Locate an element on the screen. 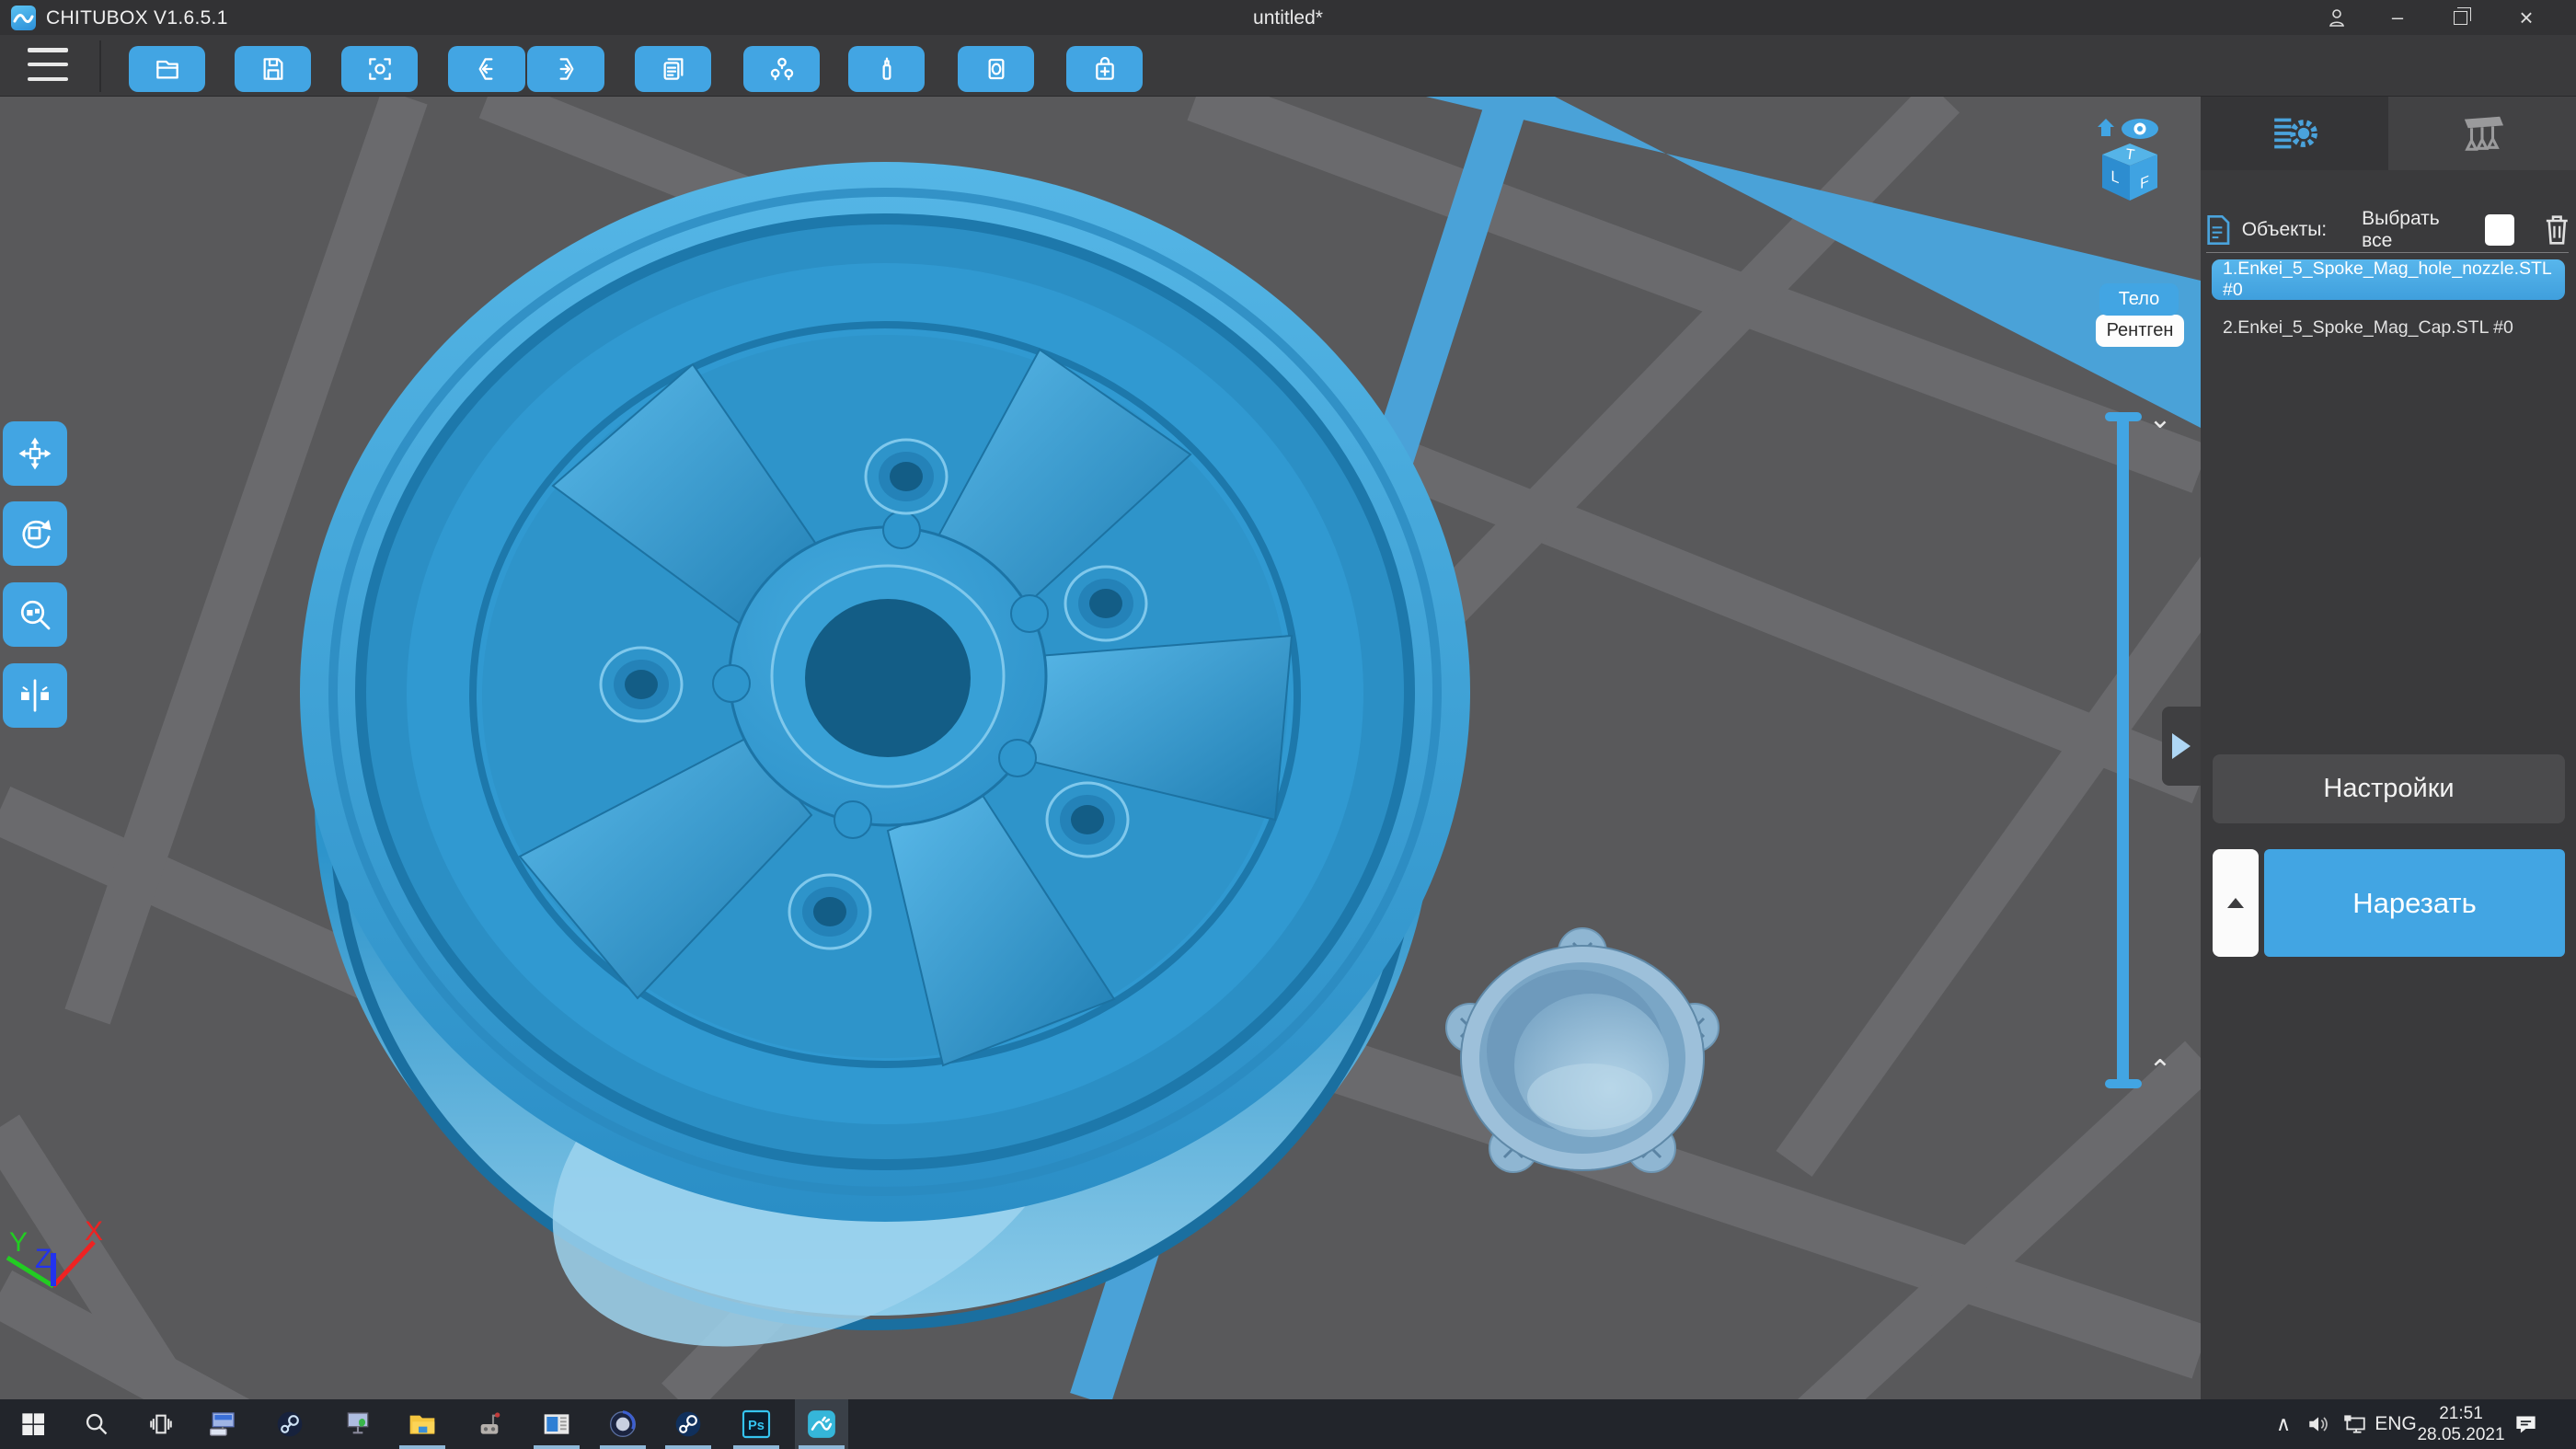 Image resolution: width=2576 pixels, height=1449 pixels. view-cube: T L F is located at coordinates (2129, 162).